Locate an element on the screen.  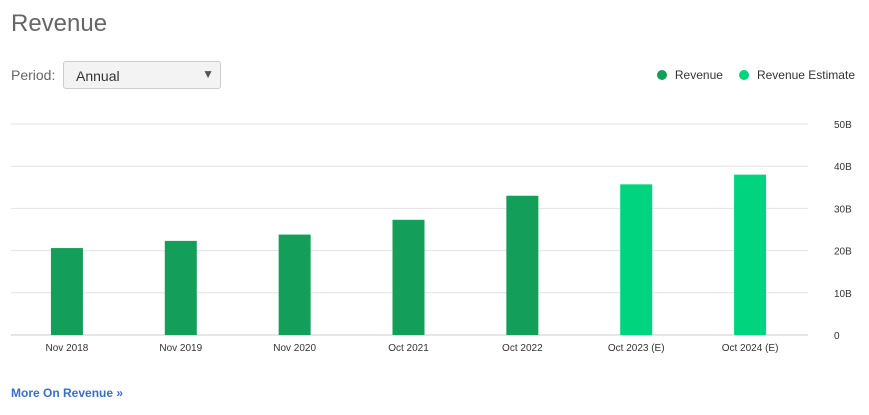
bar-oct-2024-e is located at coordinates (750, 254).